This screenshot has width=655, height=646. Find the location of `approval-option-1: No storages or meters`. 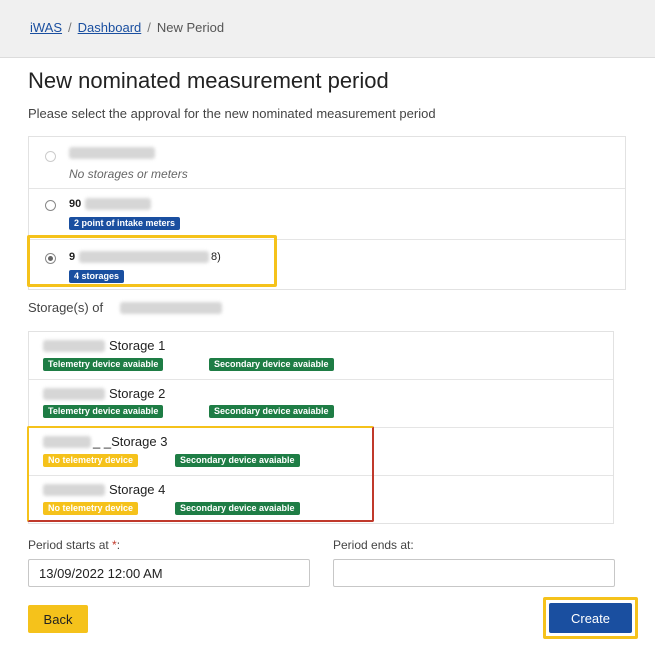

approval-option-1: No storages or meters is located at coordinates (327, 163).